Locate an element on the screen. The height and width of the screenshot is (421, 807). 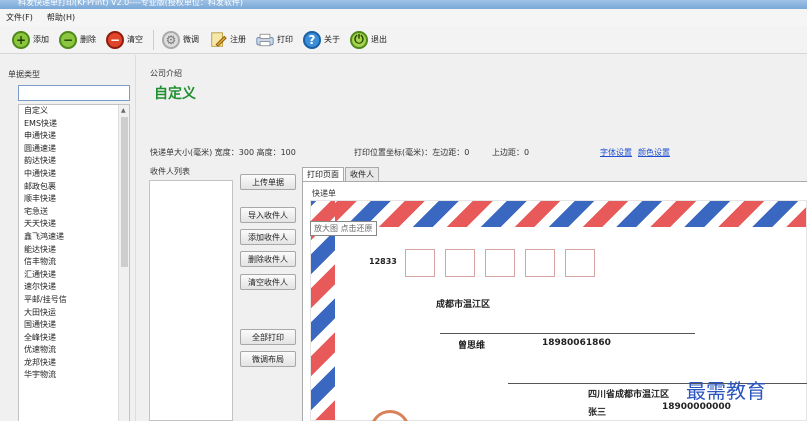
list-item: 速尔快递 is located at coordinates (74, 287).